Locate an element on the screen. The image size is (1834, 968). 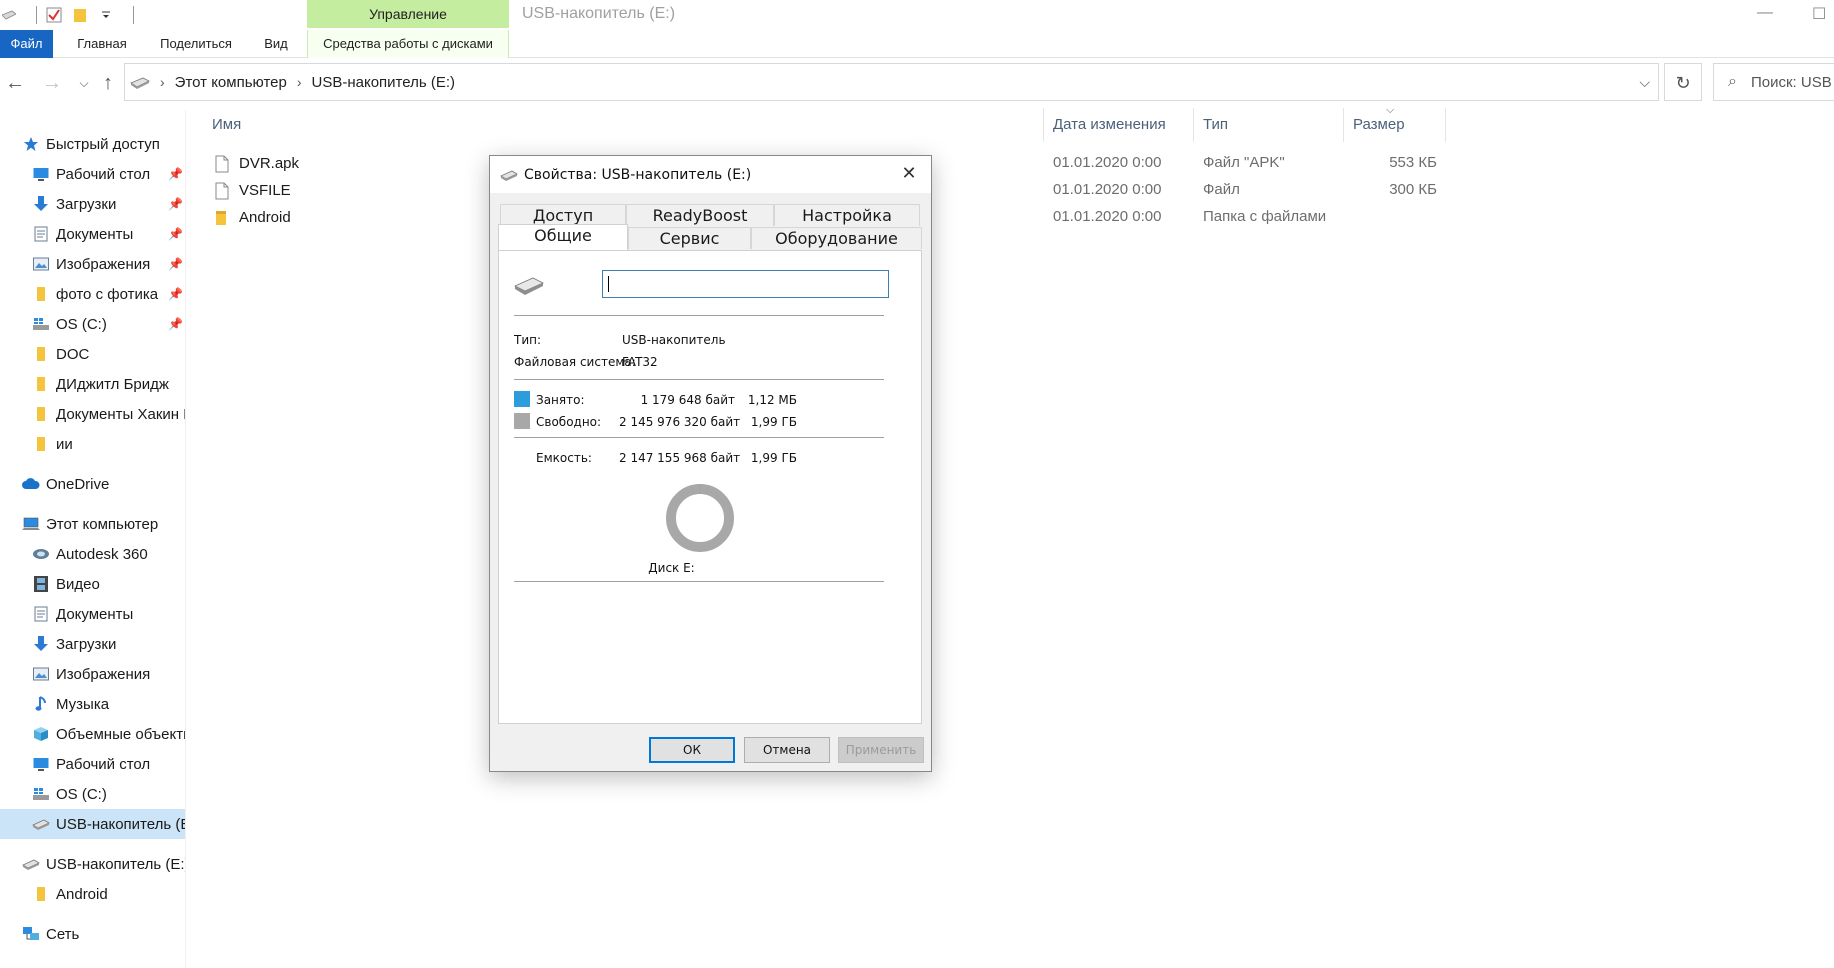
sidebar-item-doc: DOC is located at coordinates (92, 354).